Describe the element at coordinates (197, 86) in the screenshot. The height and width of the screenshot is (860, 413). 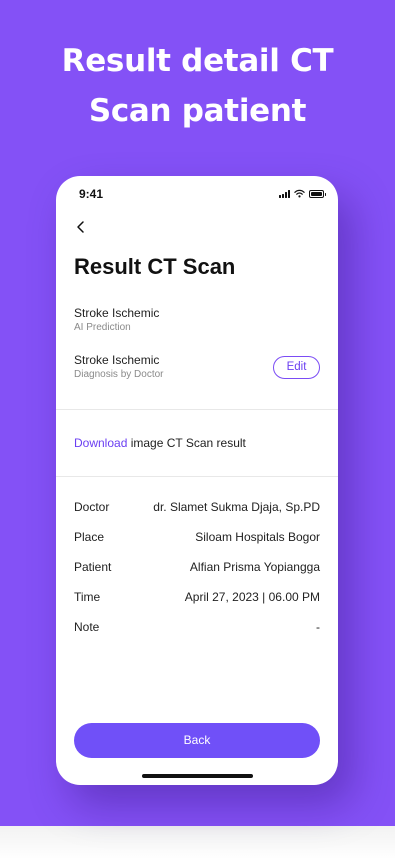
I see `headline: Result detail CT Scan patient` at that location.